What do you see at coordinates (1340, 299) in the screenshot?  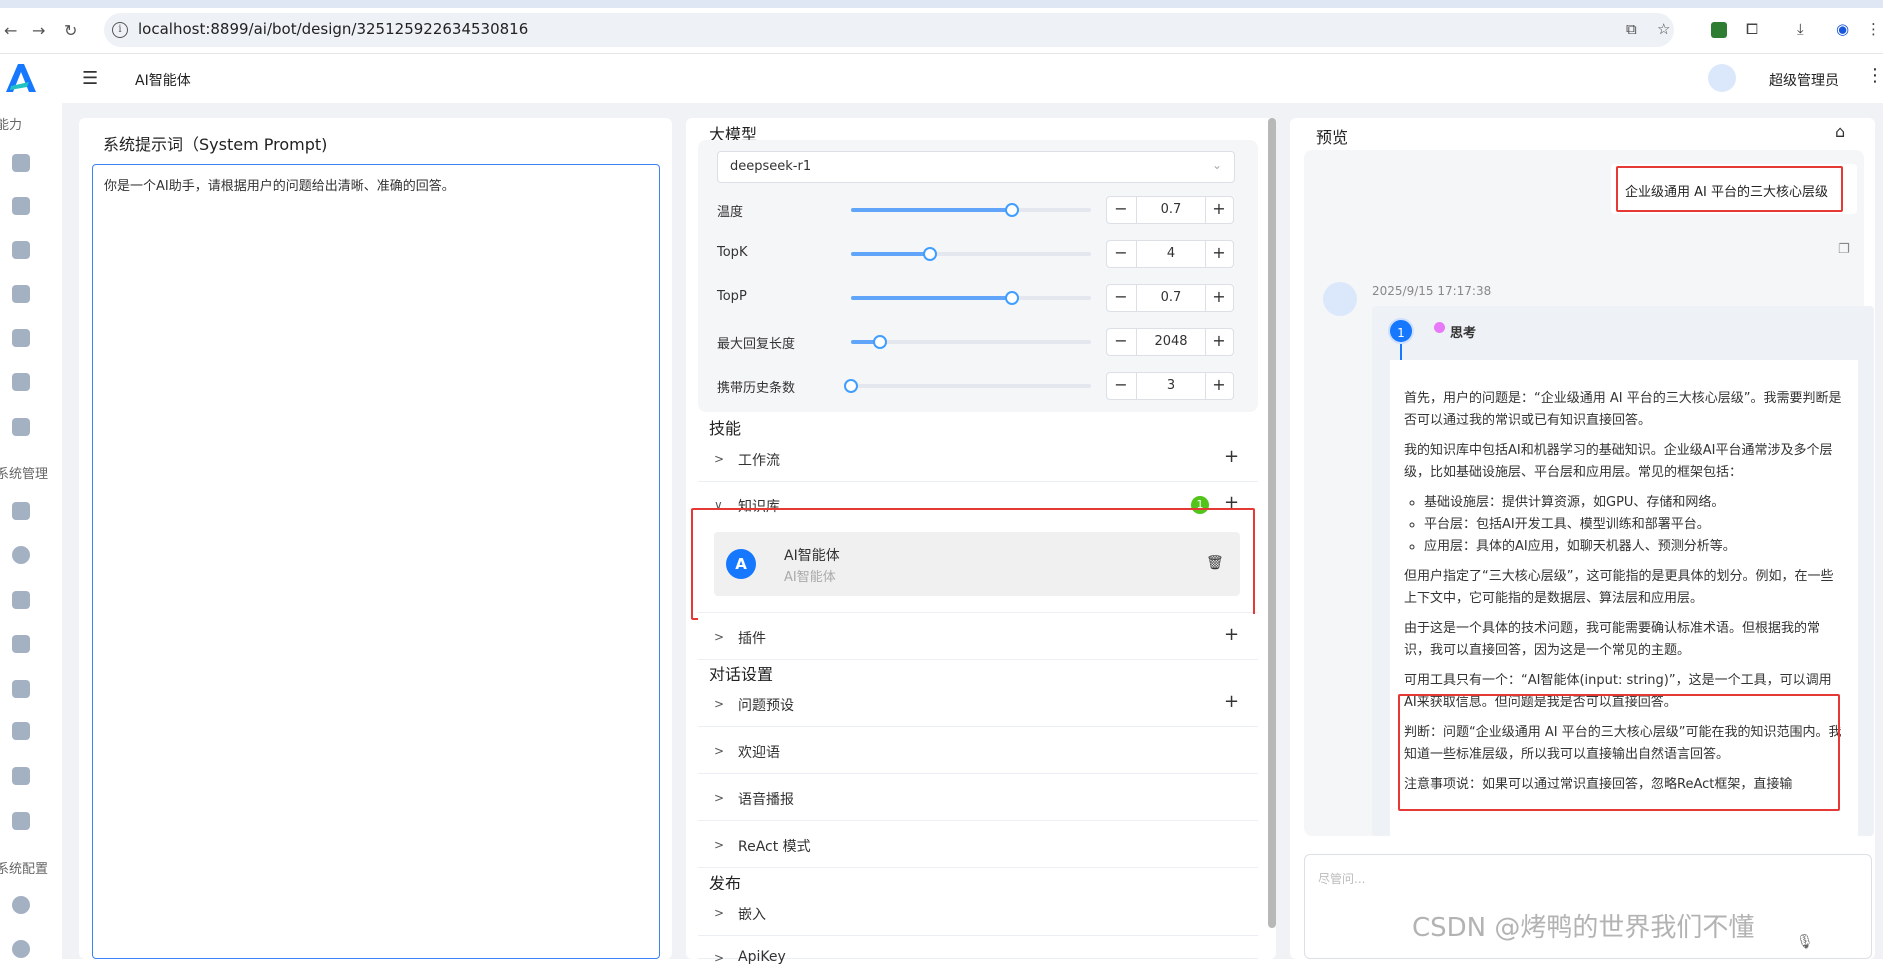 I see `bot-avatar-icon` at bounding box center [1340, 299].